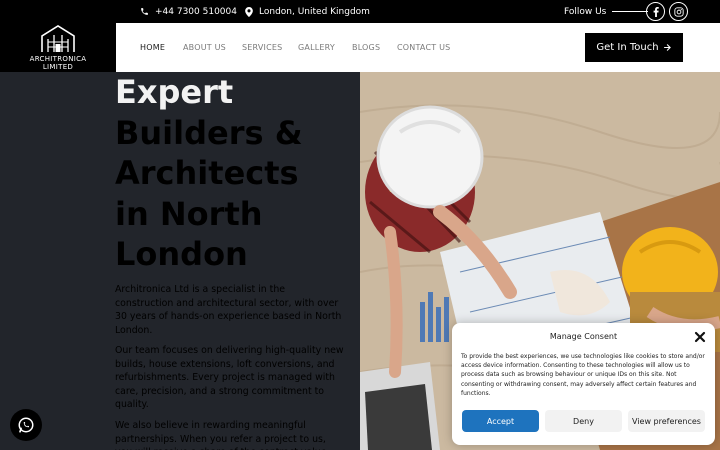 This screenshot has height=450, width=720. I want to click on consent-title: Manage Consent, so click(583, 336).